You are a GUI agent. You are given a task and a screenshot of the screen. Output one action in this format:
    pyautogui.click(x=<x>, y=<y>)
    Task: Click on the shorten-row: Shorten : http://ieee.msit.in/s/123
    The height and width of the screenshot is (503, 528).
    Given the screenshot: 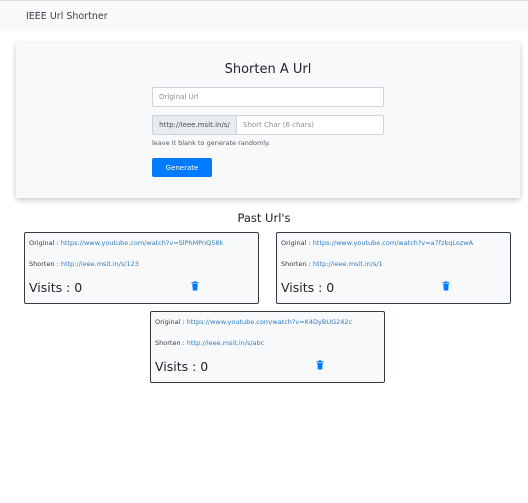 What is the action you would take?
    pyautogui.click(x=84, y=264)
    